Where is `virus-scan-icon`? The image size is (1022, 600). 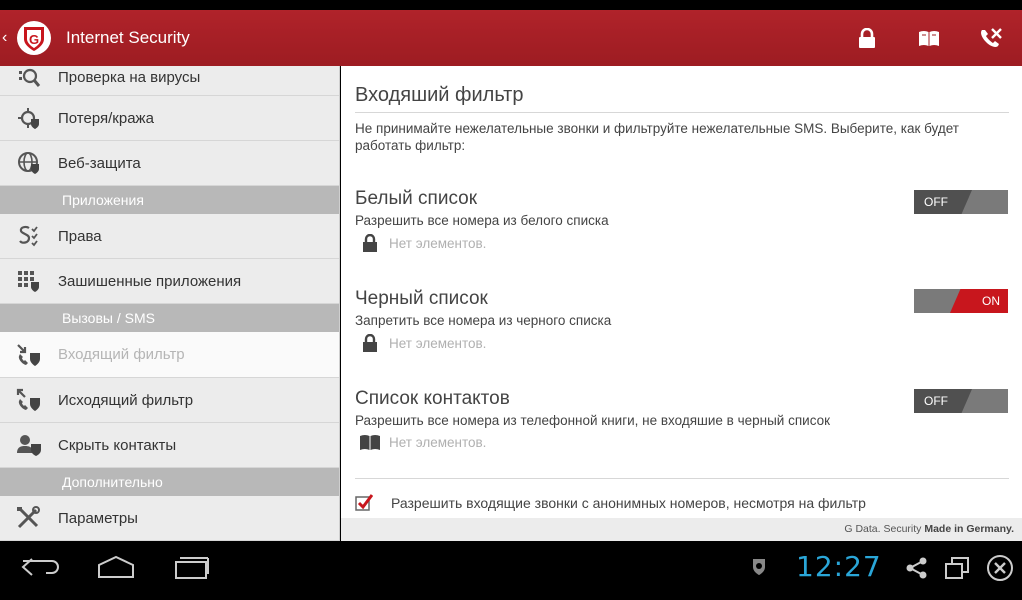 virus-scan-icon is located at coordinates (29, 78).